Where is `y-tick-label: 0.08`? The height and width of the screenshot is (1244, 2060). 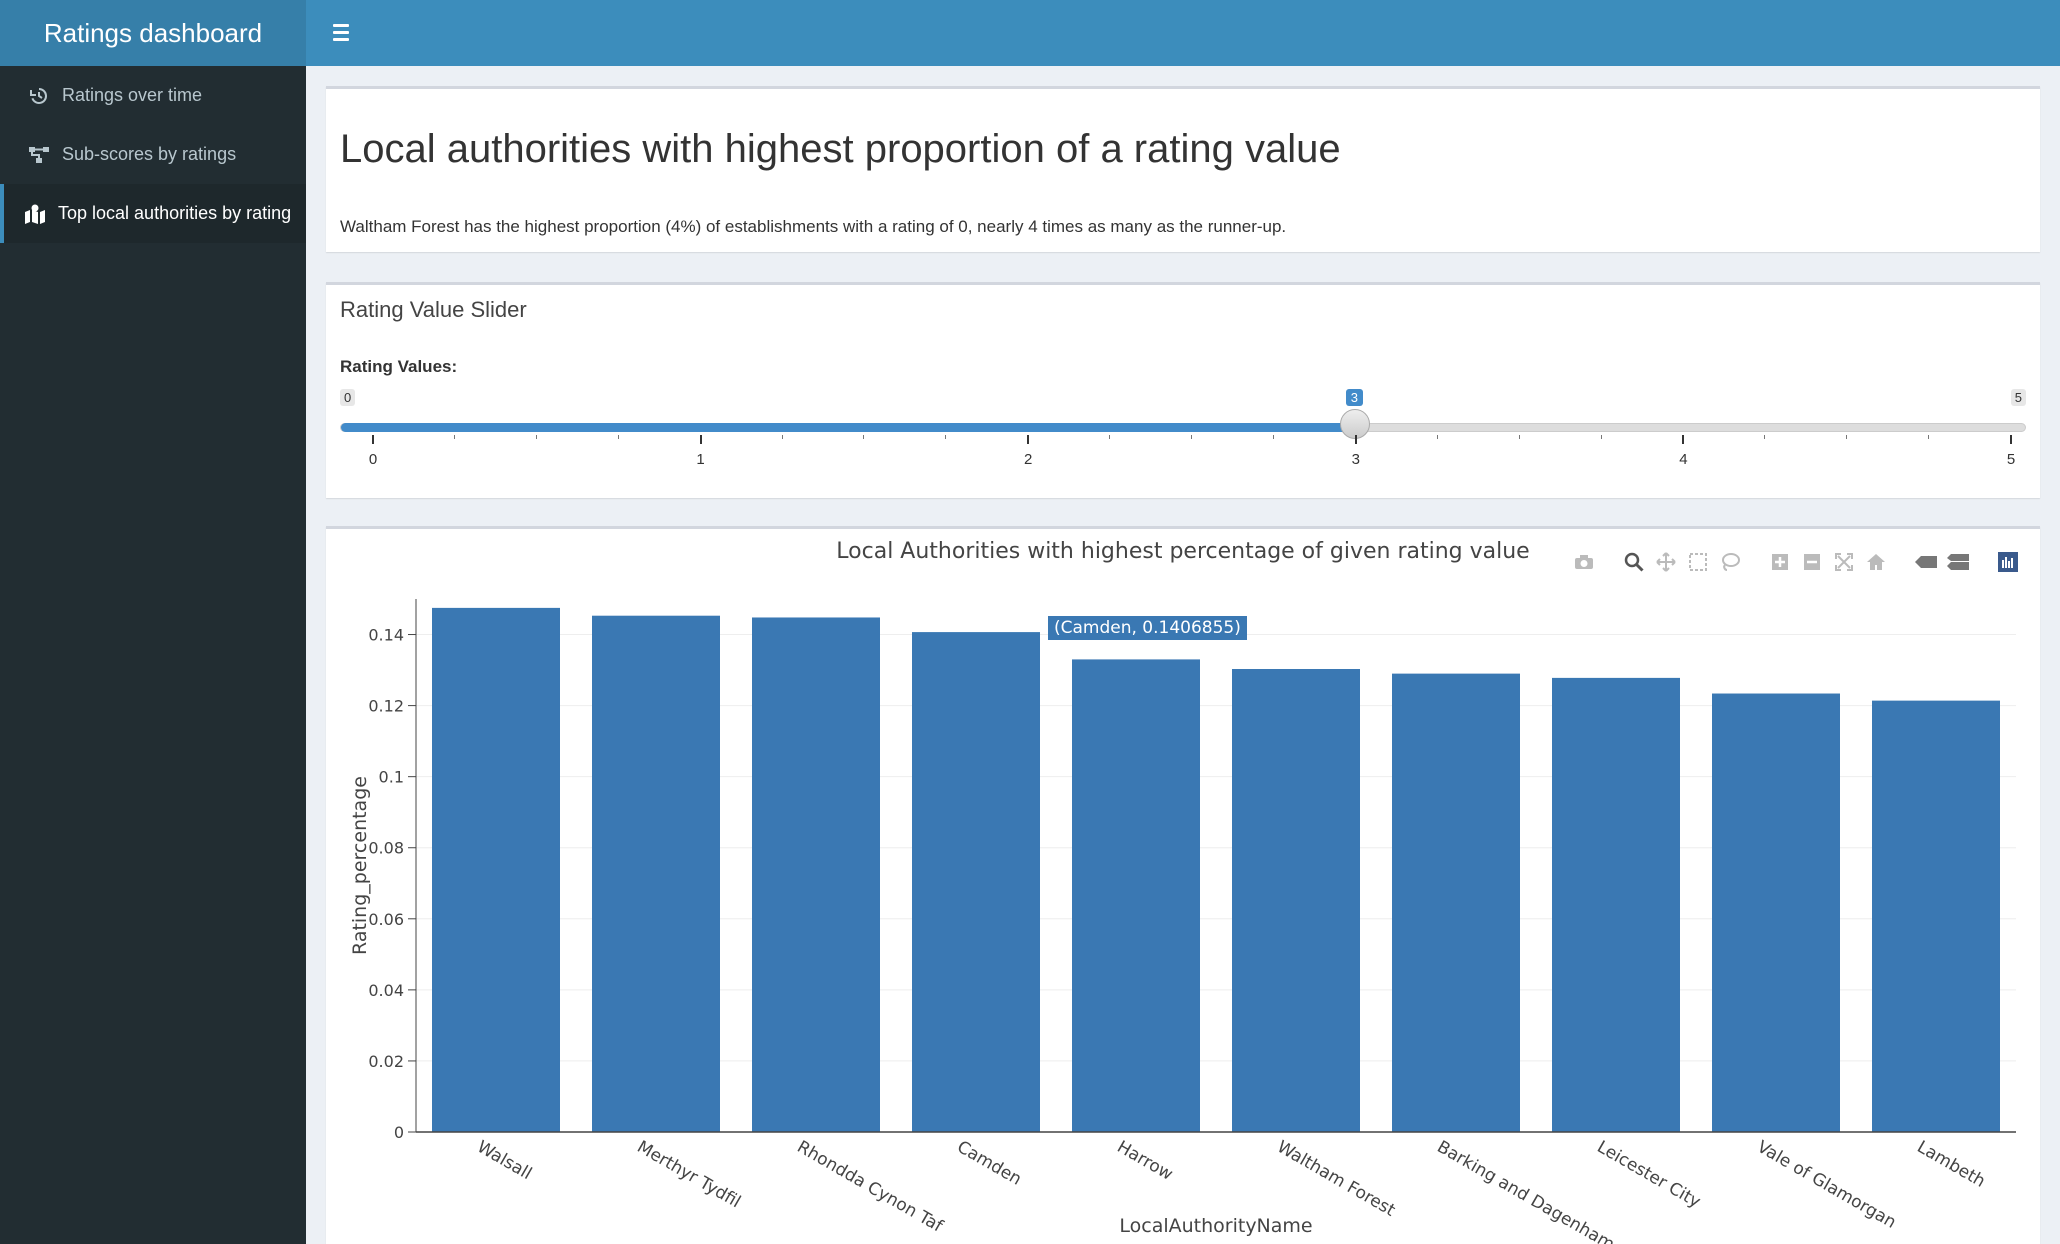
y-tick-label: 0.08 is located at coordinates (386, 848).